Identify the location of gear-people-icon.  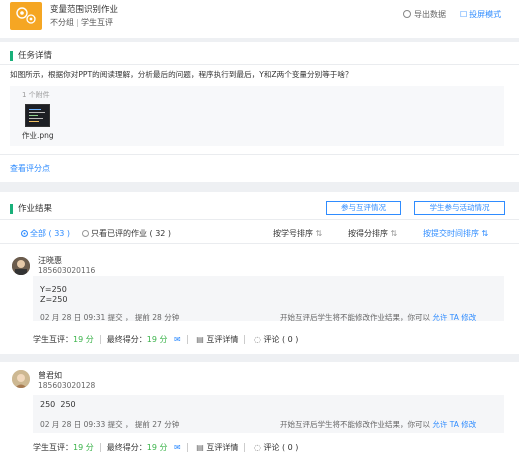
(26, 15).